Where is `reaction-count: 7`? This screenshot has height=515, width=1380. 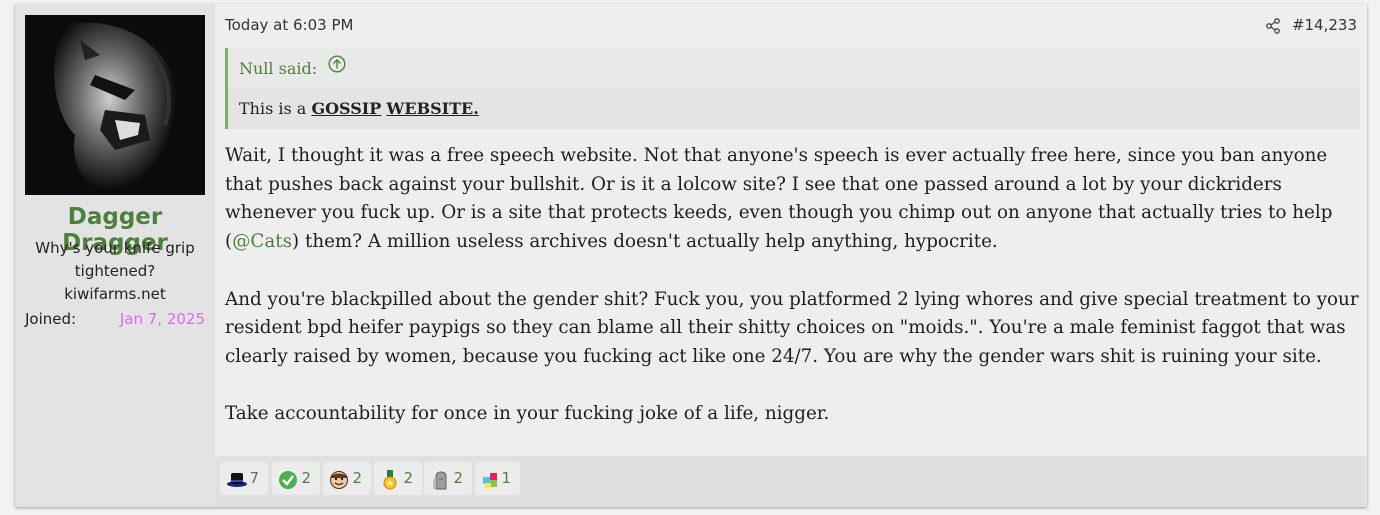 reaction-count: 7 is located at coordinates (254, 478).